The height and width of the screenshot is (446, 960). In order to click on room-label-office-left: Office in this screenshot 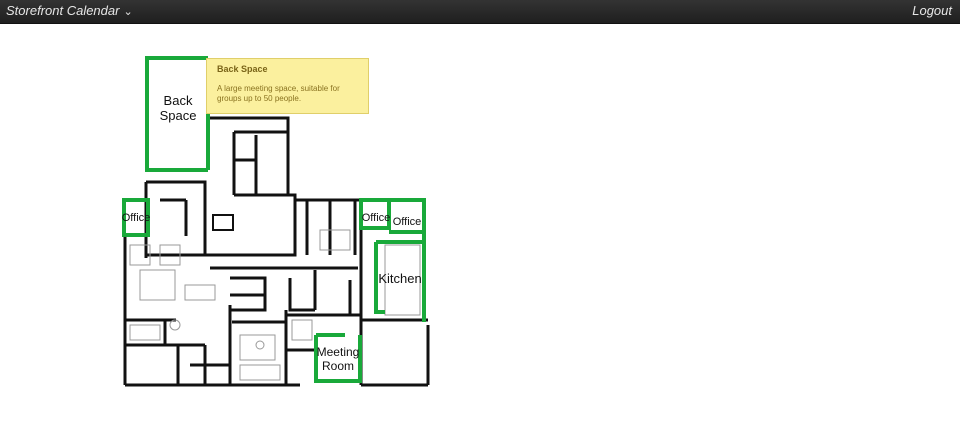, I will do `click(136, 218)`.